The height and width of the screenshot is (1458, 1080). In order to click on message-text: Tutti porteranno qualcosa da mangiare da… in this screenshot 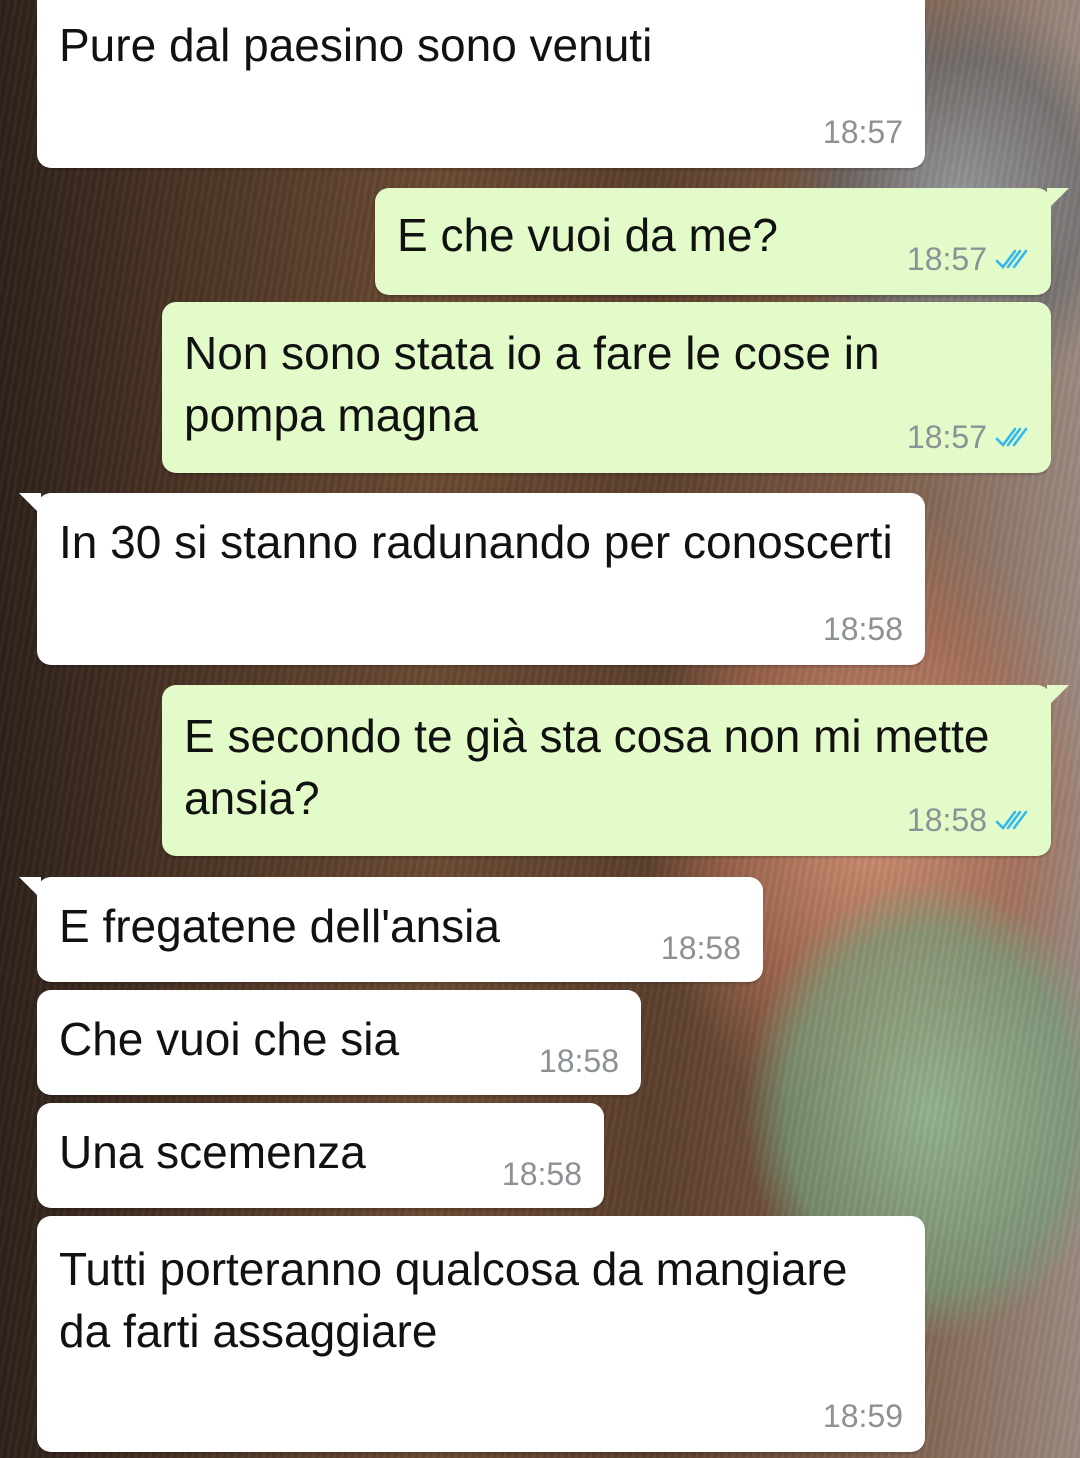, I will do `click(460, 1300)`.